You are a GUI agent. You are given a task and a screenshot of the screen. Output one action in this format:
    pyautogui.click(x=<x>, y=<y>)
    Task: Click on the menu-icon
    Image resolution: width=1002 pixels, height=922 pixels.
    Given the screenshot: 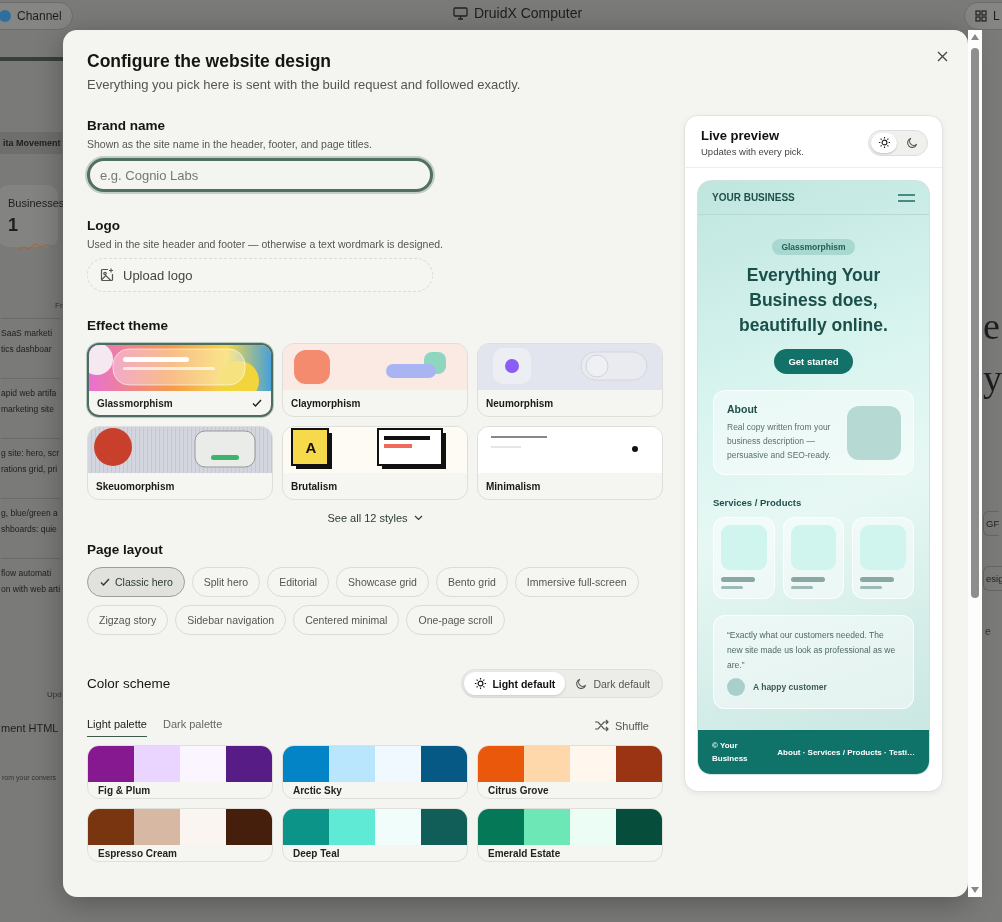 What is the action you would take?
    pyautogui.click(x=906, y=197)
    